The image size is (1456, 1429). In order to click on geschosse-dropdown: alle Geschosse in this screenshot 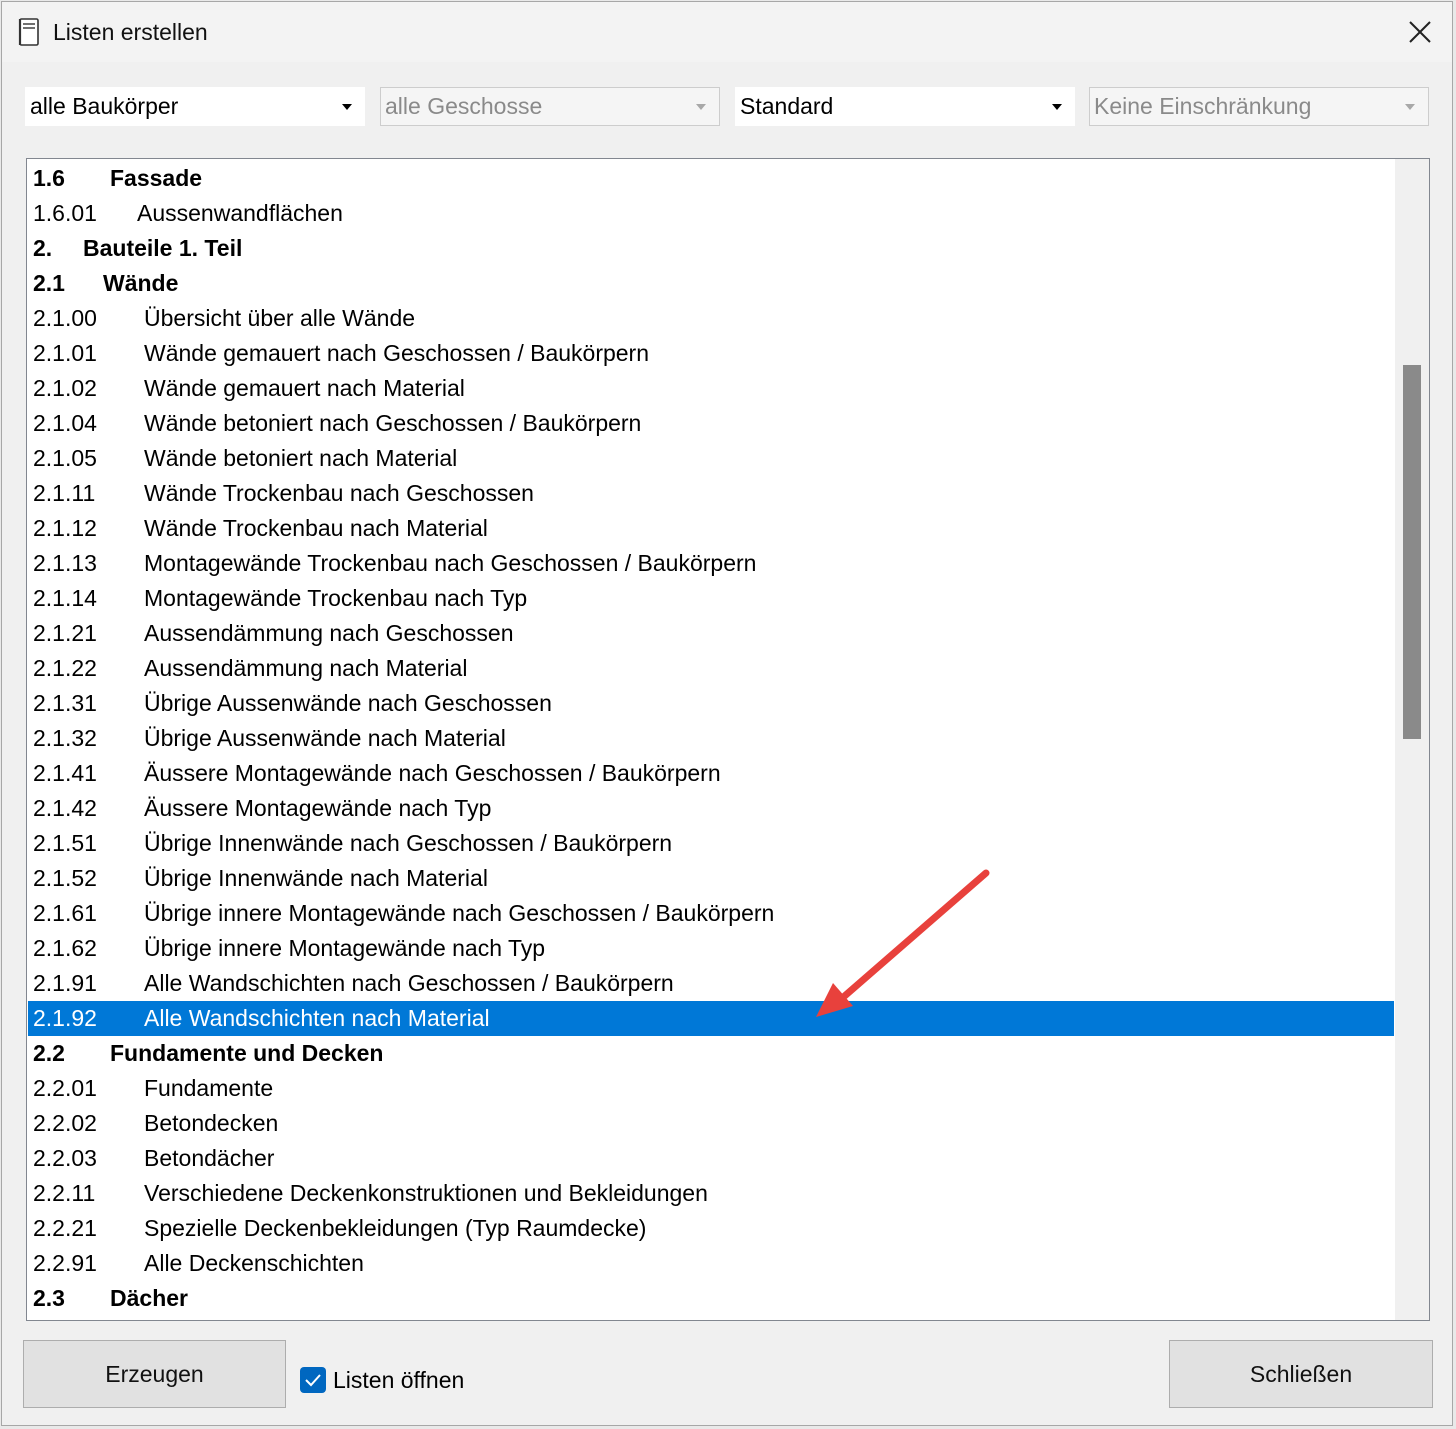, I will do `click(550, 106)`.